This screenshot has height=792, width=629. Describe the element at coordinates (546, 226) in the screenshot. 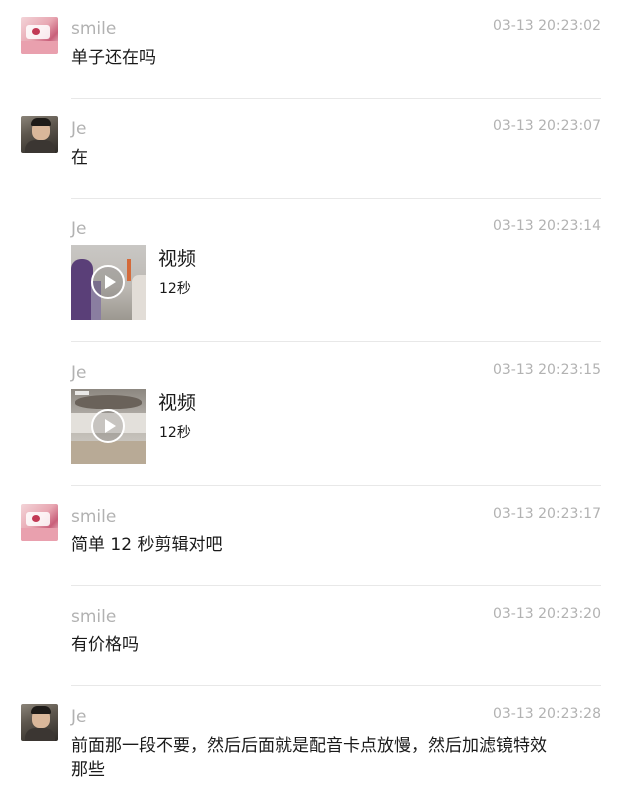

I see `message-timestamp: 03-13 20:23:14` at that location.